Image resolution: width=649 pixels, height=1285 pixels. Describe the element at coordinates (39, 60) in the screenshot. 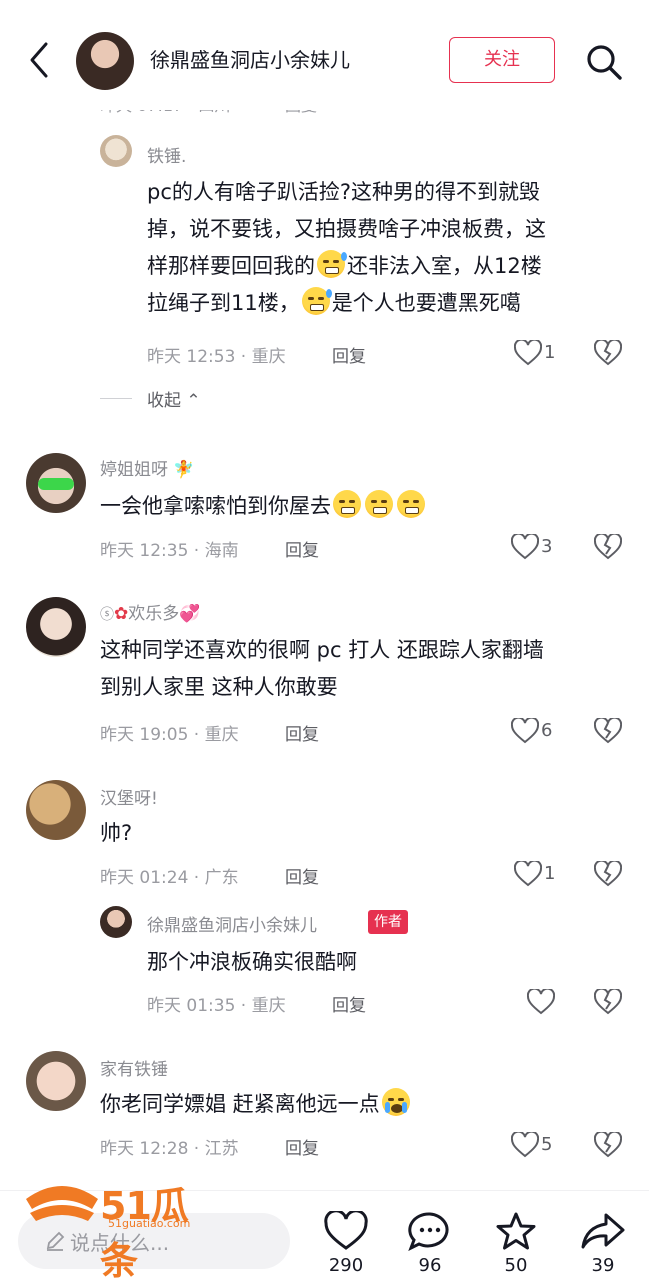

I see `back-arrow-icon` at that location.